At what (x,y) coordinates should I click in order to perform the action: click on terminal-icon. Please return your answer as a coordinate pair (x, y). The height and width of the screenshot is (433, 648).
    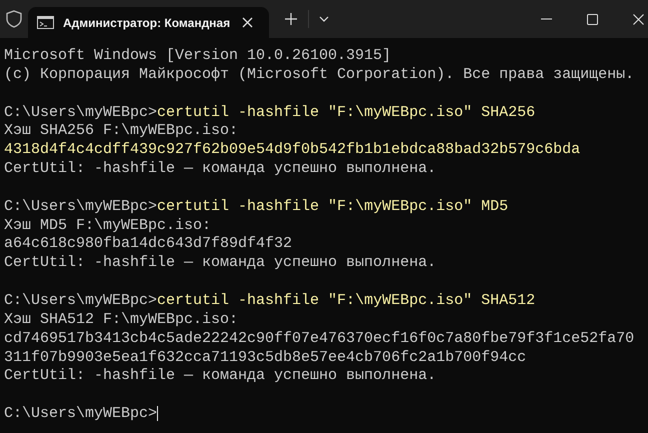
    Looking at the image, I should click on (45, 22).